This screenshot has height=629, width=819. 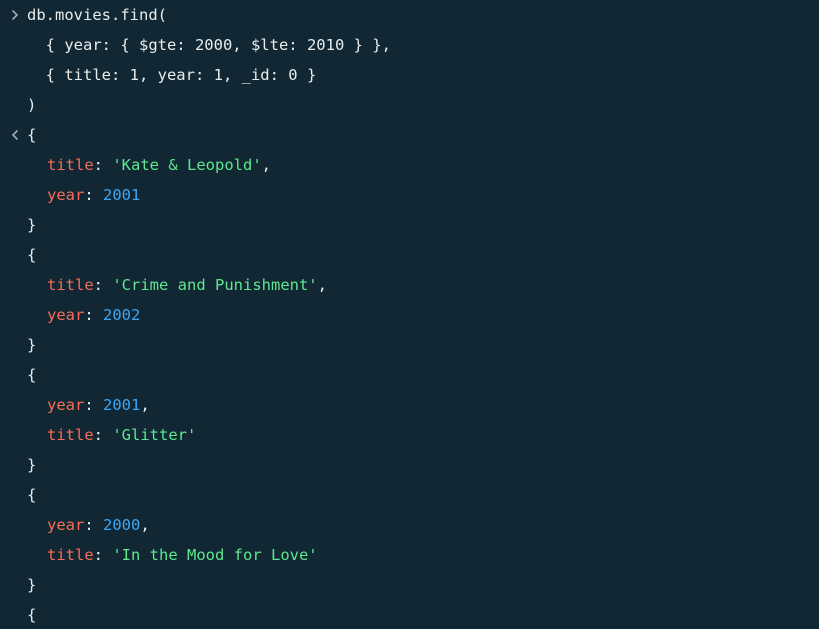 I want to click on result-field: title: 'In the Mood for Love', so click(x=159, y=555).